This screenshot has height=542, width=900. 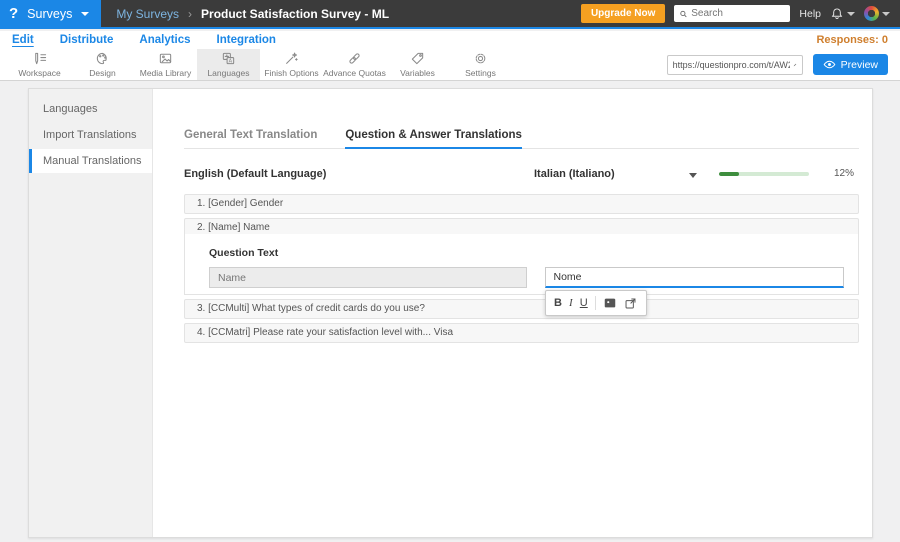 What do you see at coordinates (558, 303) in the screenshot?
I see `bold-button: B` at bounding box center [558, 303].